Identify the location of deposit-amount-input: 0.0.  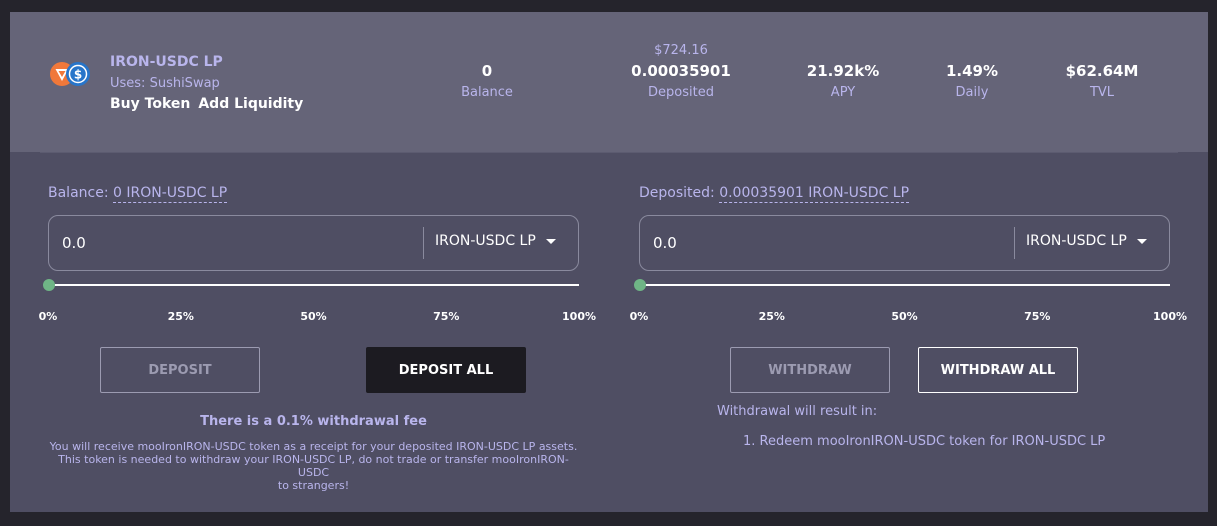
(74, 243).